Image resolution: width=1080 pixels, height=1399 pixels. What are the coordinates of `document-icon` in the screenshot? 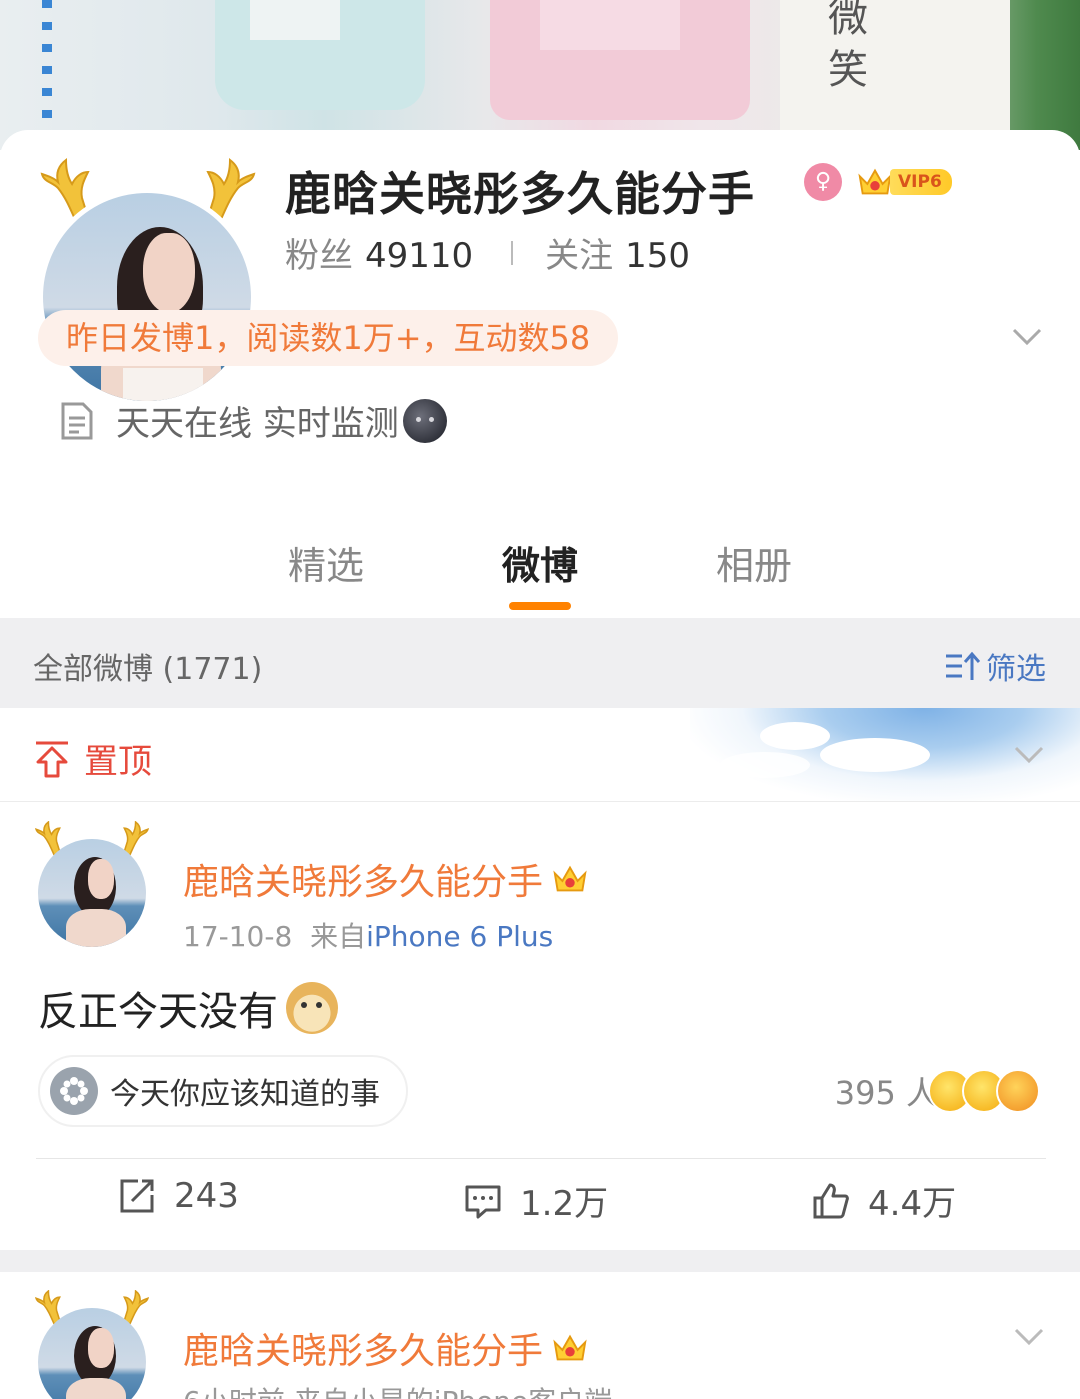 It's located at (77, 420).